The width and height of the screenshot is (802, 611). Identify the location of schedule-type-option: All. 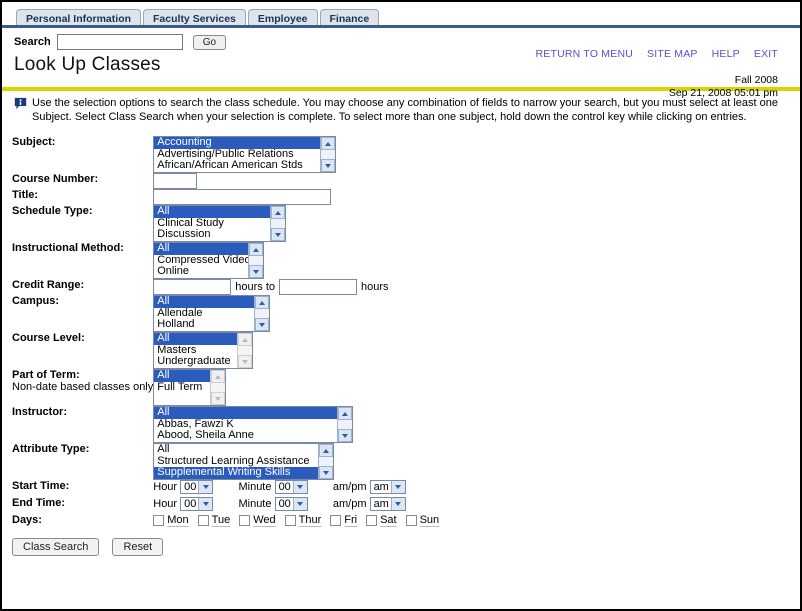
(212, 212).